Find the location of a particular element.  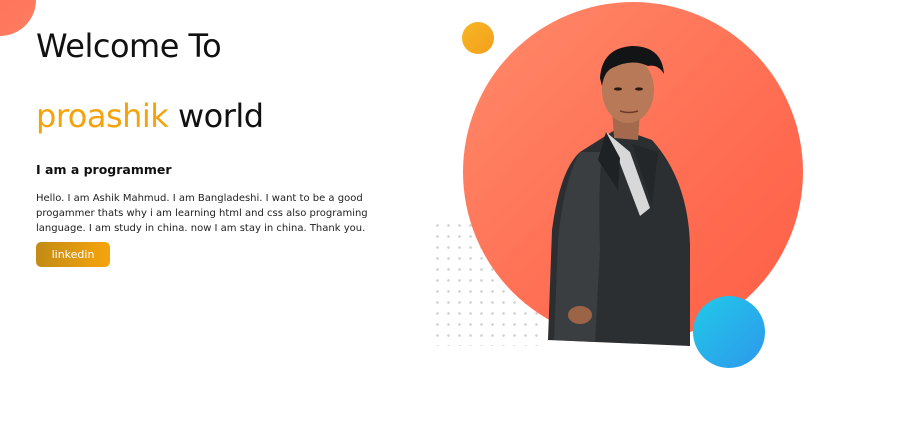

yellow-accent-circle is located at coordinates (478, 38).